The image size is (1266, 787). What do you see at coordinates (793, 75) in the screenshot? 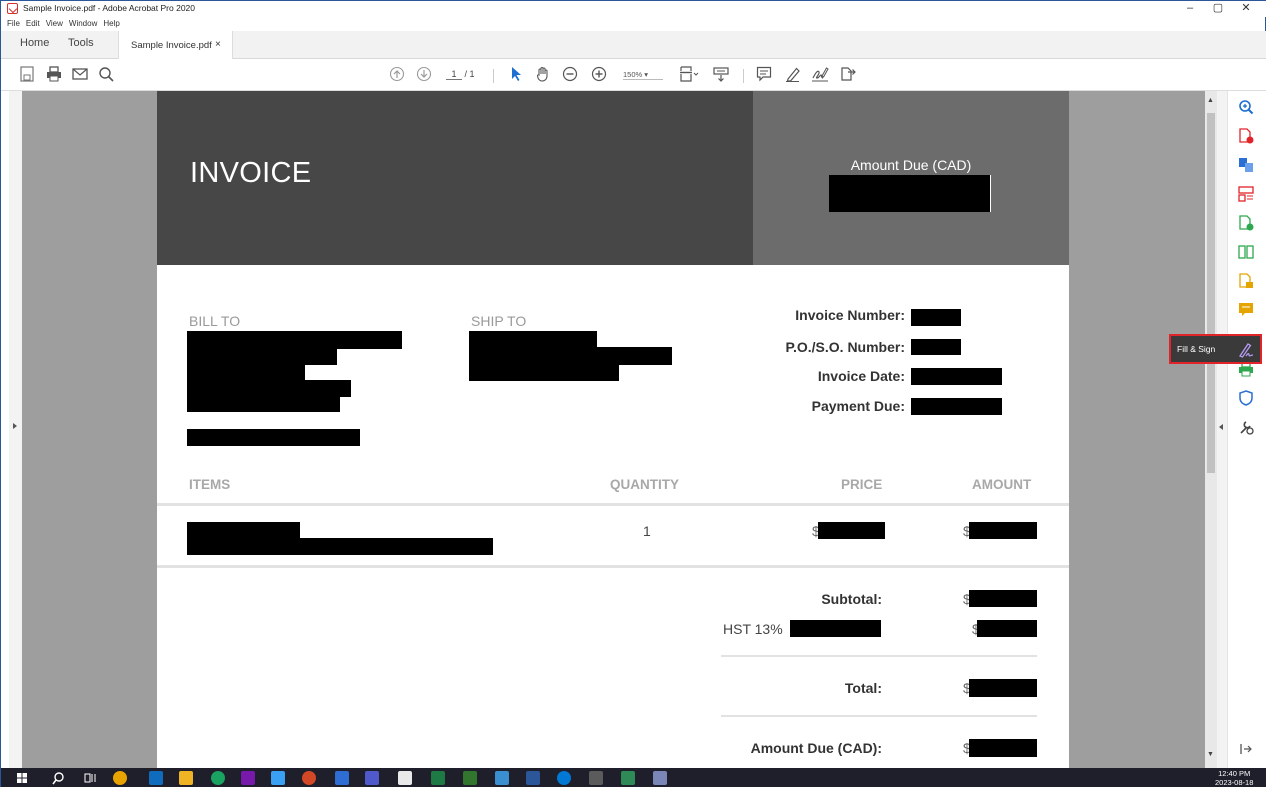
I see `highlight-pen-icon` at bounding box center [793, 75].